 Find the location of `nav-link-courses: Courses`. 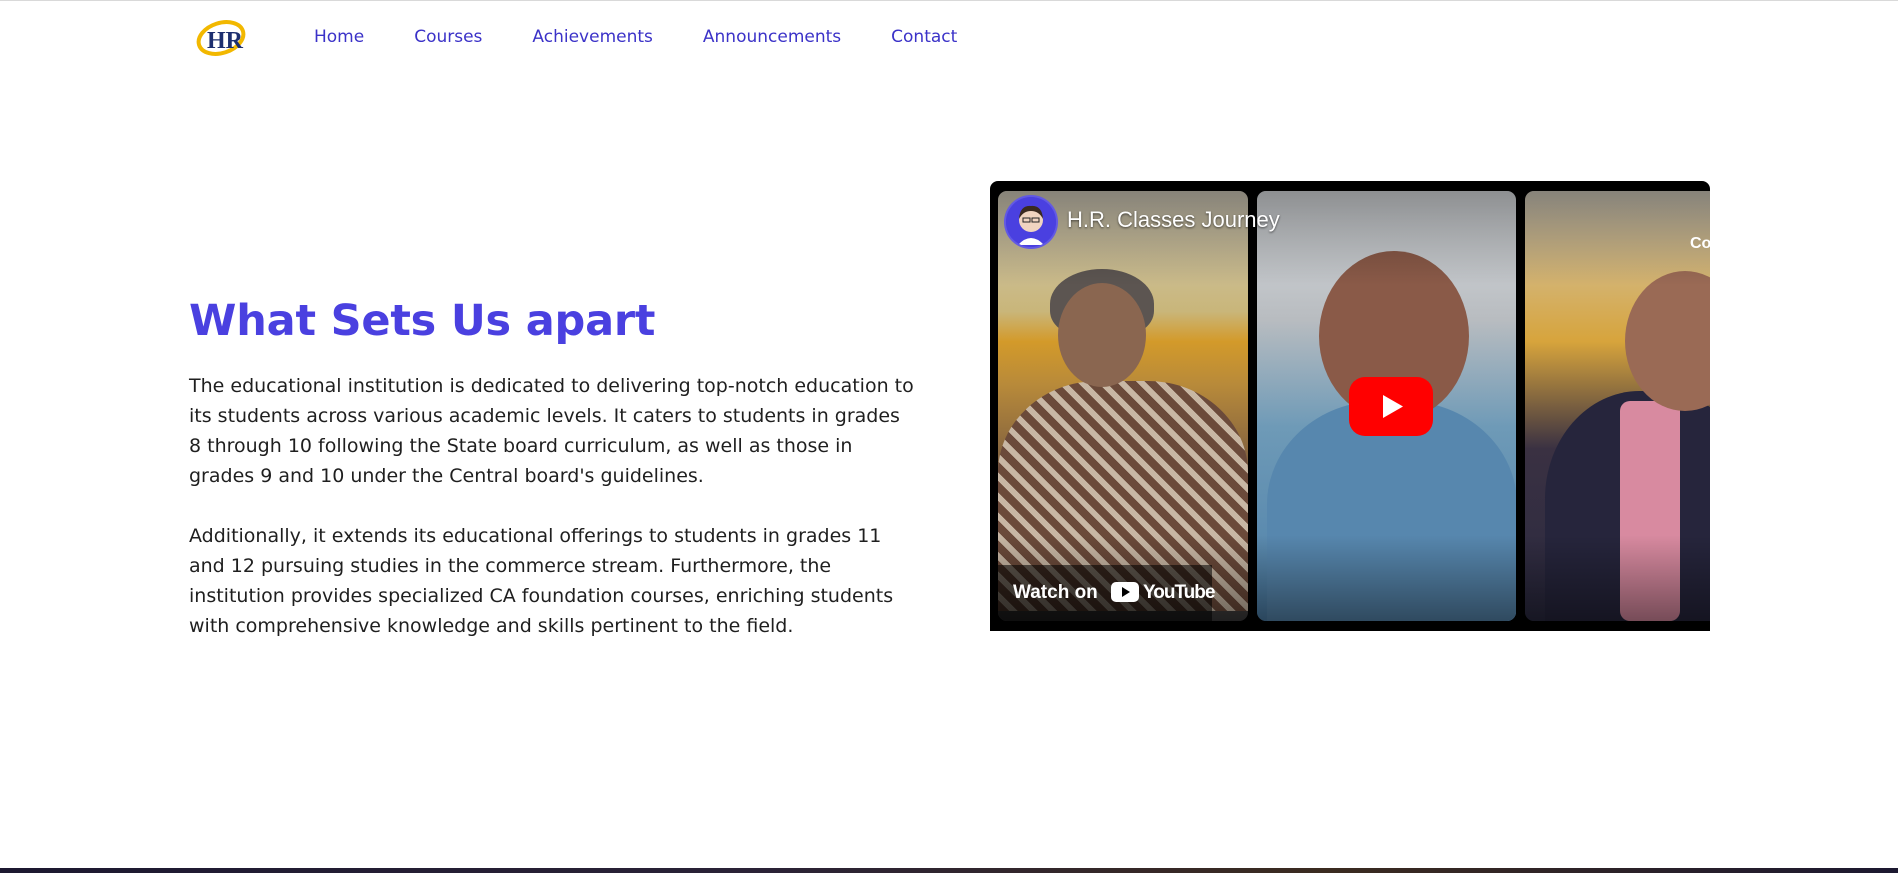

nav-link-courses: Courses is located at coordinates (448, 37).